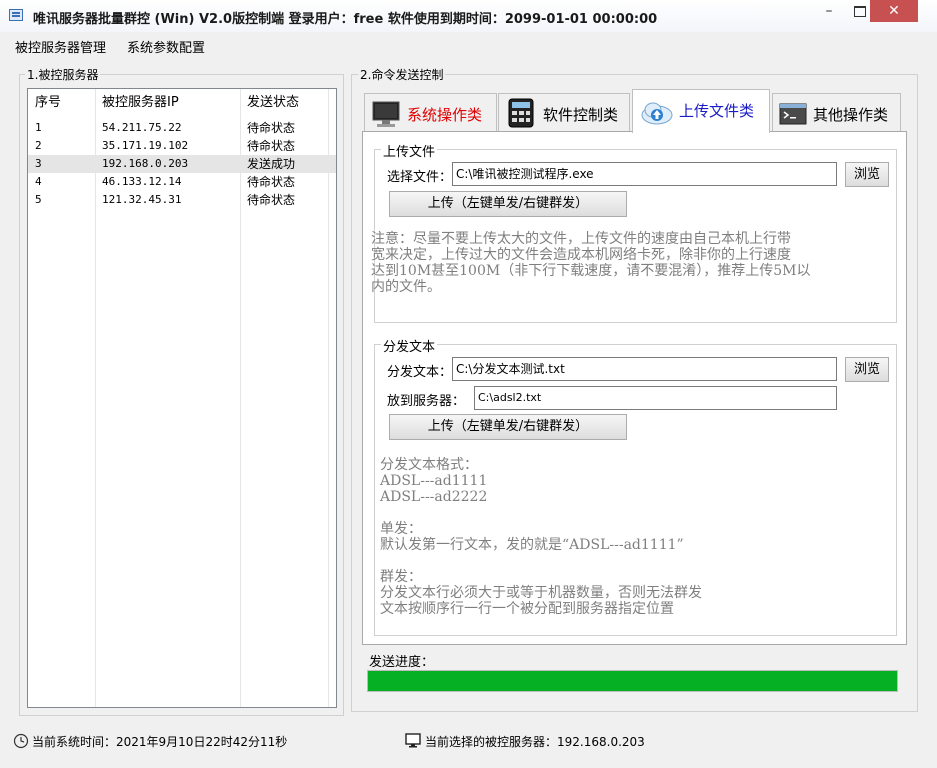 This screenshot has width=937, height=768. Describe the element at coordinates (527, 609) in the screenshot. I see `format-line: 文本按顺序行一行一个被分配到服务器指定位置` at that location.